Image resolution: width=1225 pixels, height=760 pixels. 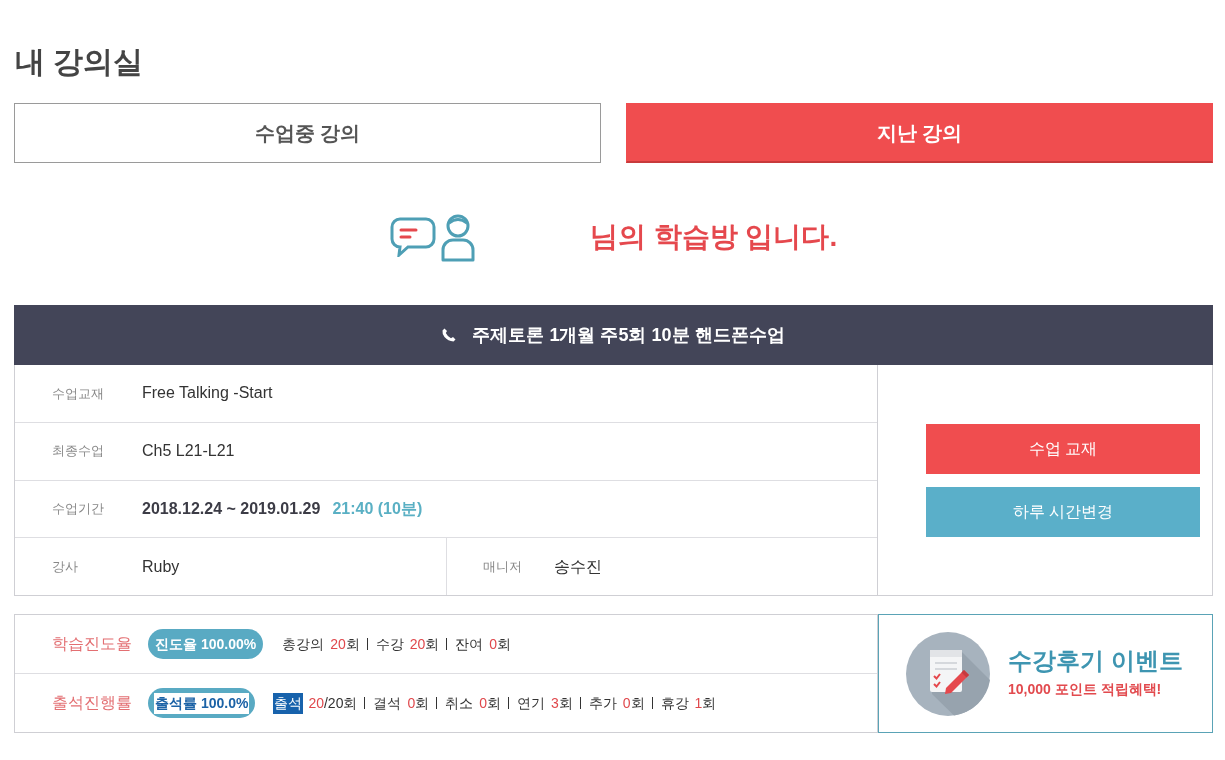 What do you see at coordinates (562, 703) in the screenshot?
I see `stat-count: 3회` at bounding box center [562, 703].